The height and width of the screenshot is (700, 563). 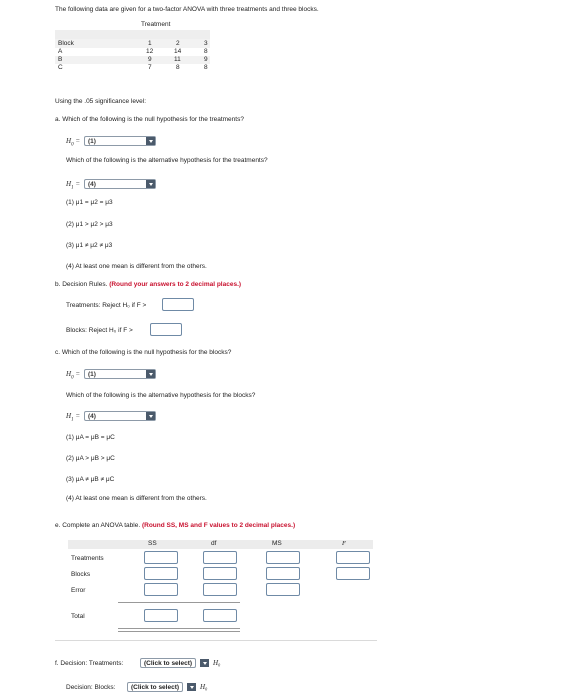 I want to click on table-cell: 12, so click(x=150, y=51).